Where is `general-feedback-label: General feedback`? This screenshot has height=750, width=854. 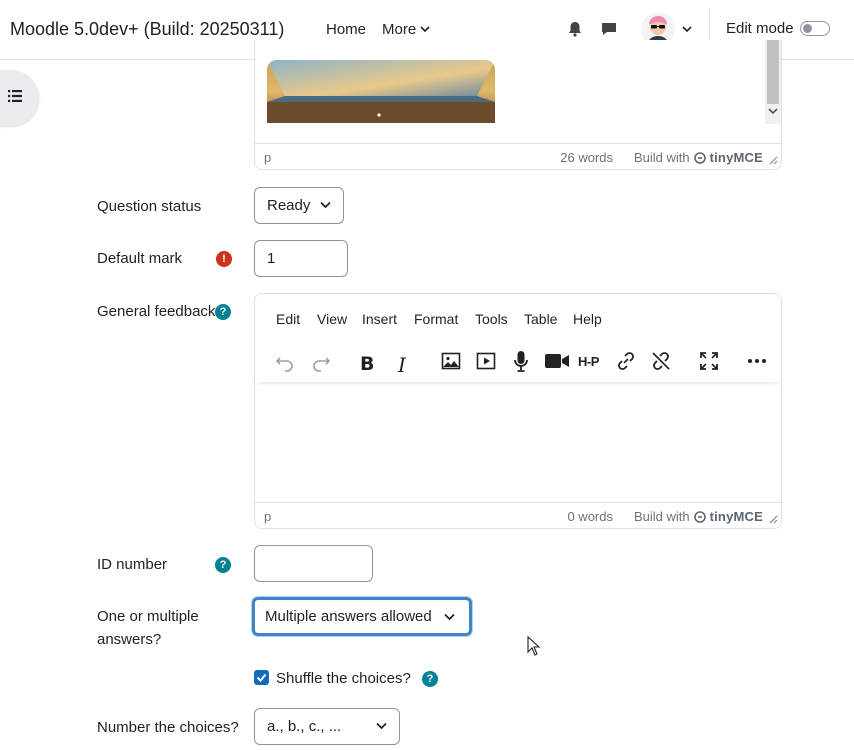 general-feedback-label: General feedback is located at coordinates (156, 311).